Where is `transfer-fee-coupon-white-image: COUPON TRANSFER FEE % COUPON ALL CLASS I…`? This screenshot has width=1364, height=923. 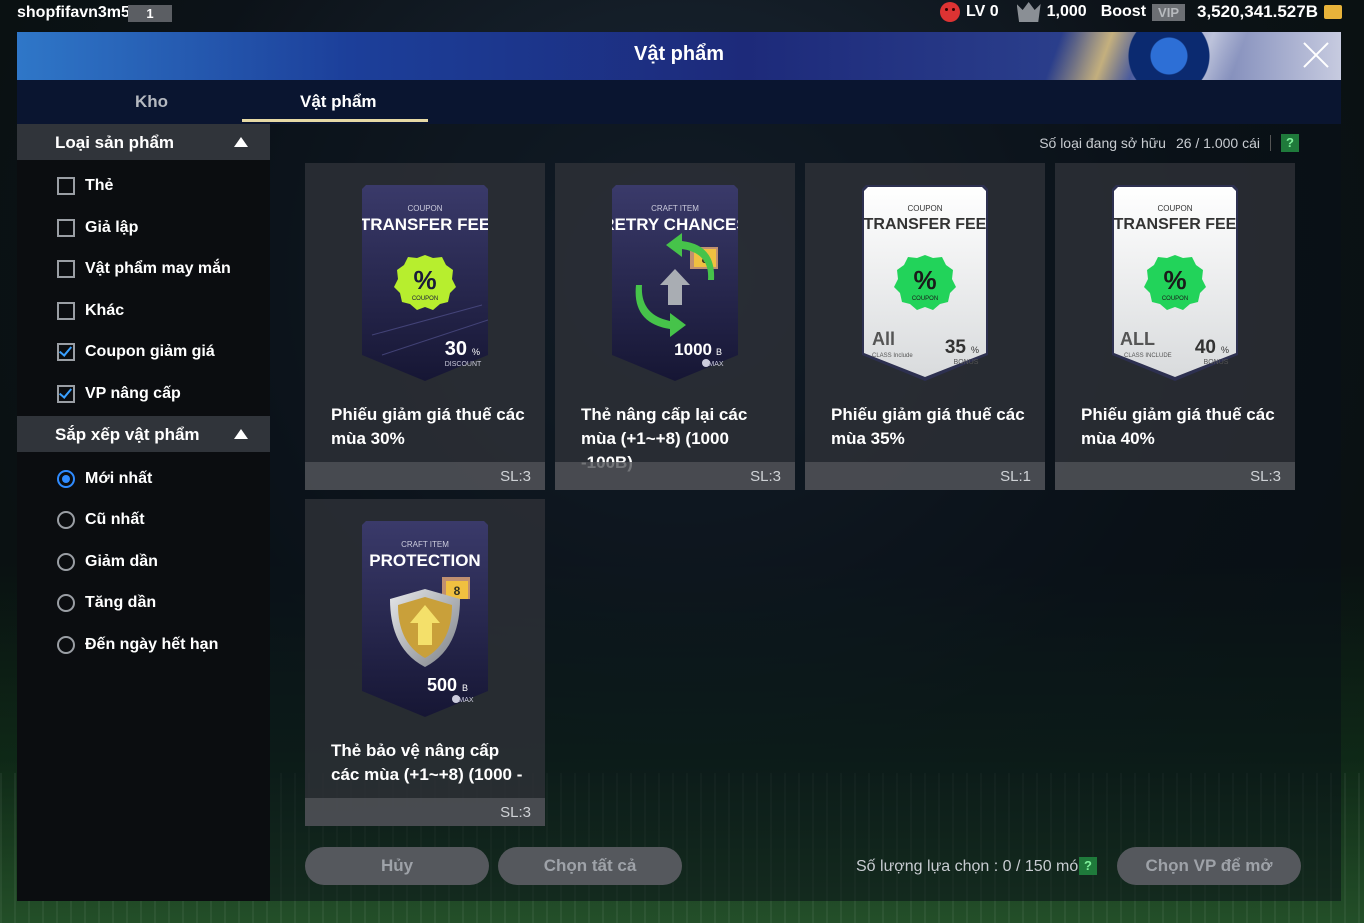
transfer-fee-coupon-white-image: COUPON TRANSFER FEE % COUPON ALL CLASS I… is located at coordinates (1175, 283).